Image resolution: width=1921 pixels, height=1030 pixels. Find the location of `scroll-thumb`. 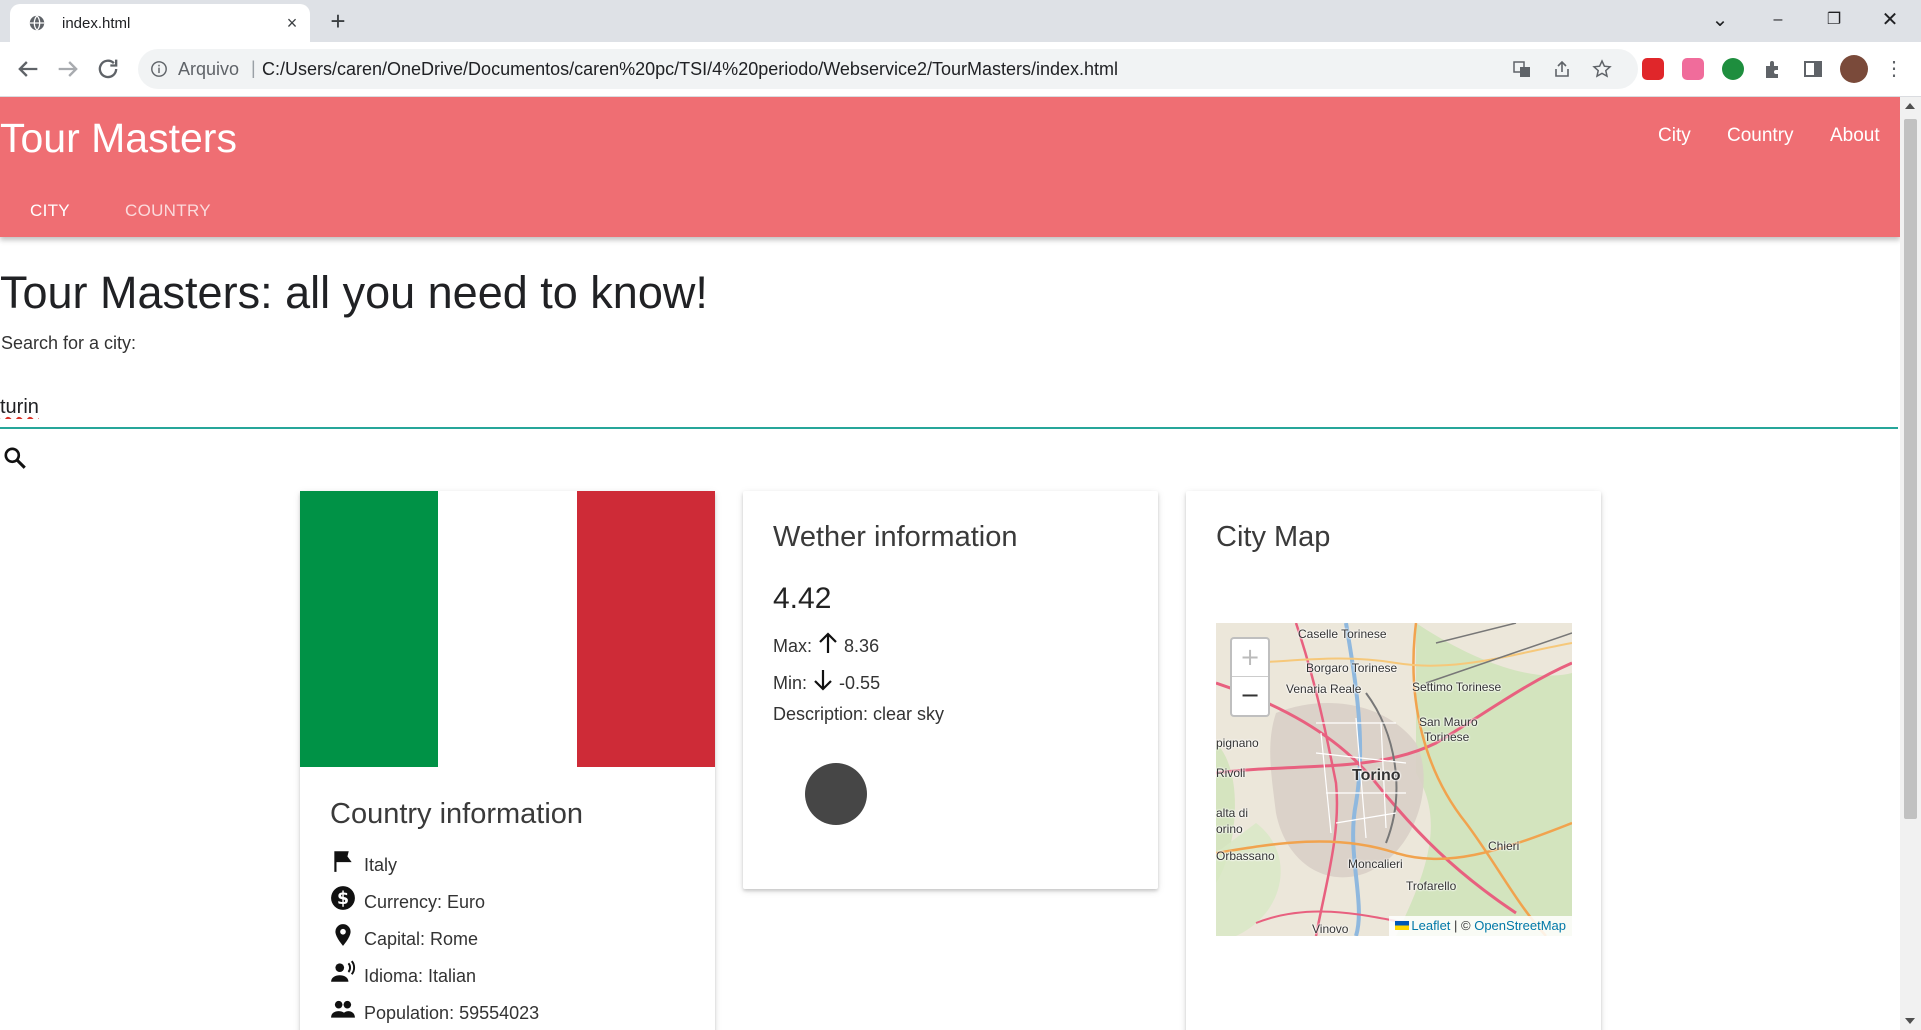

scroll-thumb is located at coordinates (1910, 469).